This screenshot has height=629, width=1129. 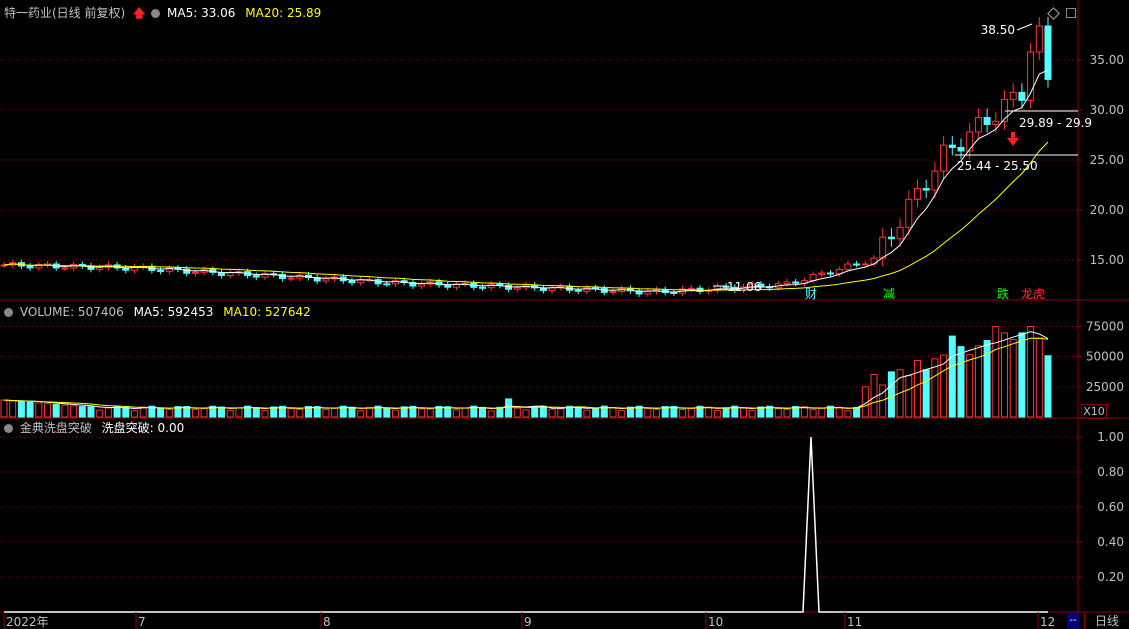 I want to click on price-axis-tick-label: 25.00, so click(x=1107, y=160).